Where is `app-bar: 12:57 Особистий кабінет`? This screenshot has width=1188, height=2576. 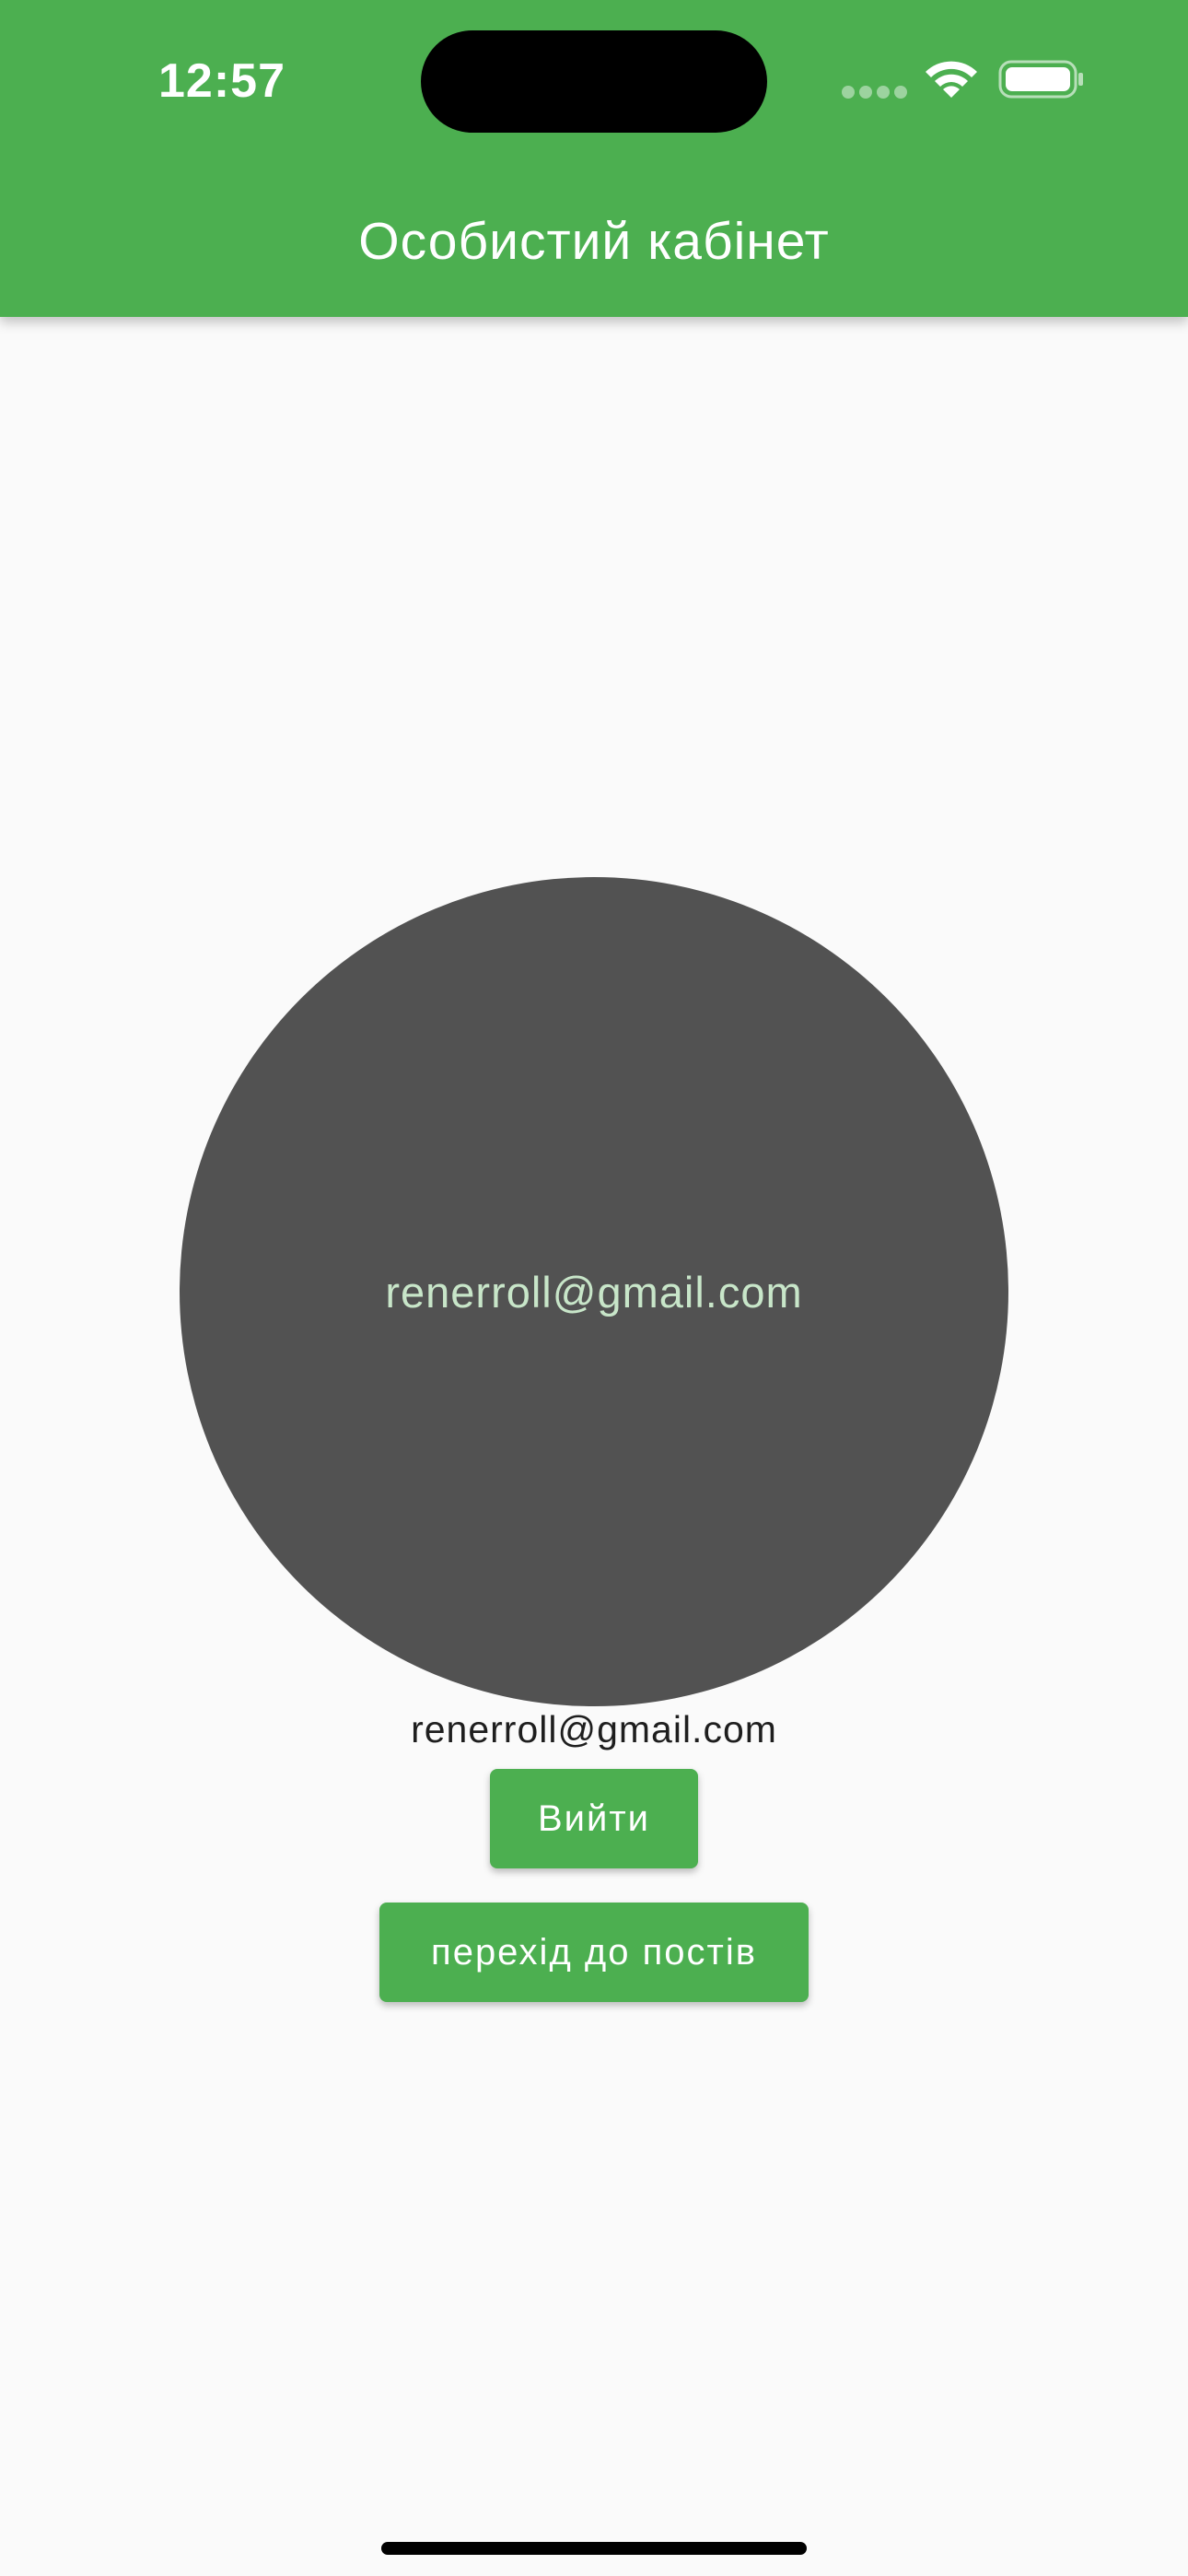
app-bar: 12:57 Особистий кабінет is located at coordinates (594, 158).